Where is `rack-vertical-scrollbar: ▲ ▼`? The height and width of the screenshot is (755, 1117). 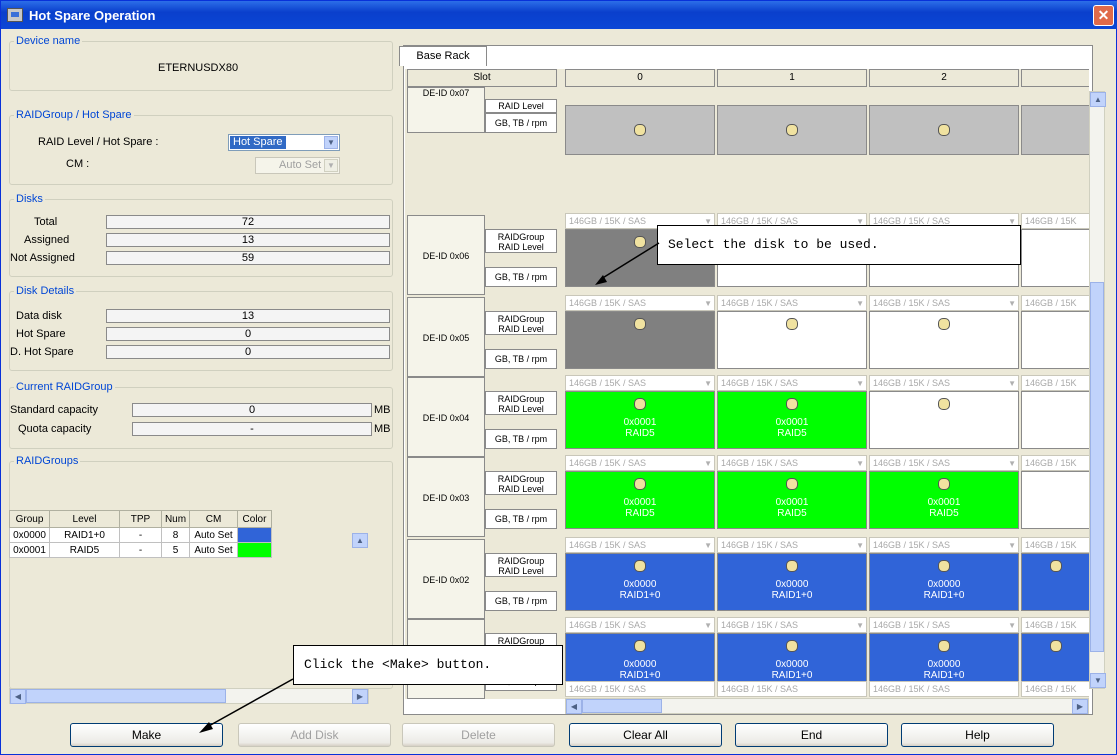 rack-vertical-scrollbar: ▲ ▼ is located at coordinates (1097, 390).